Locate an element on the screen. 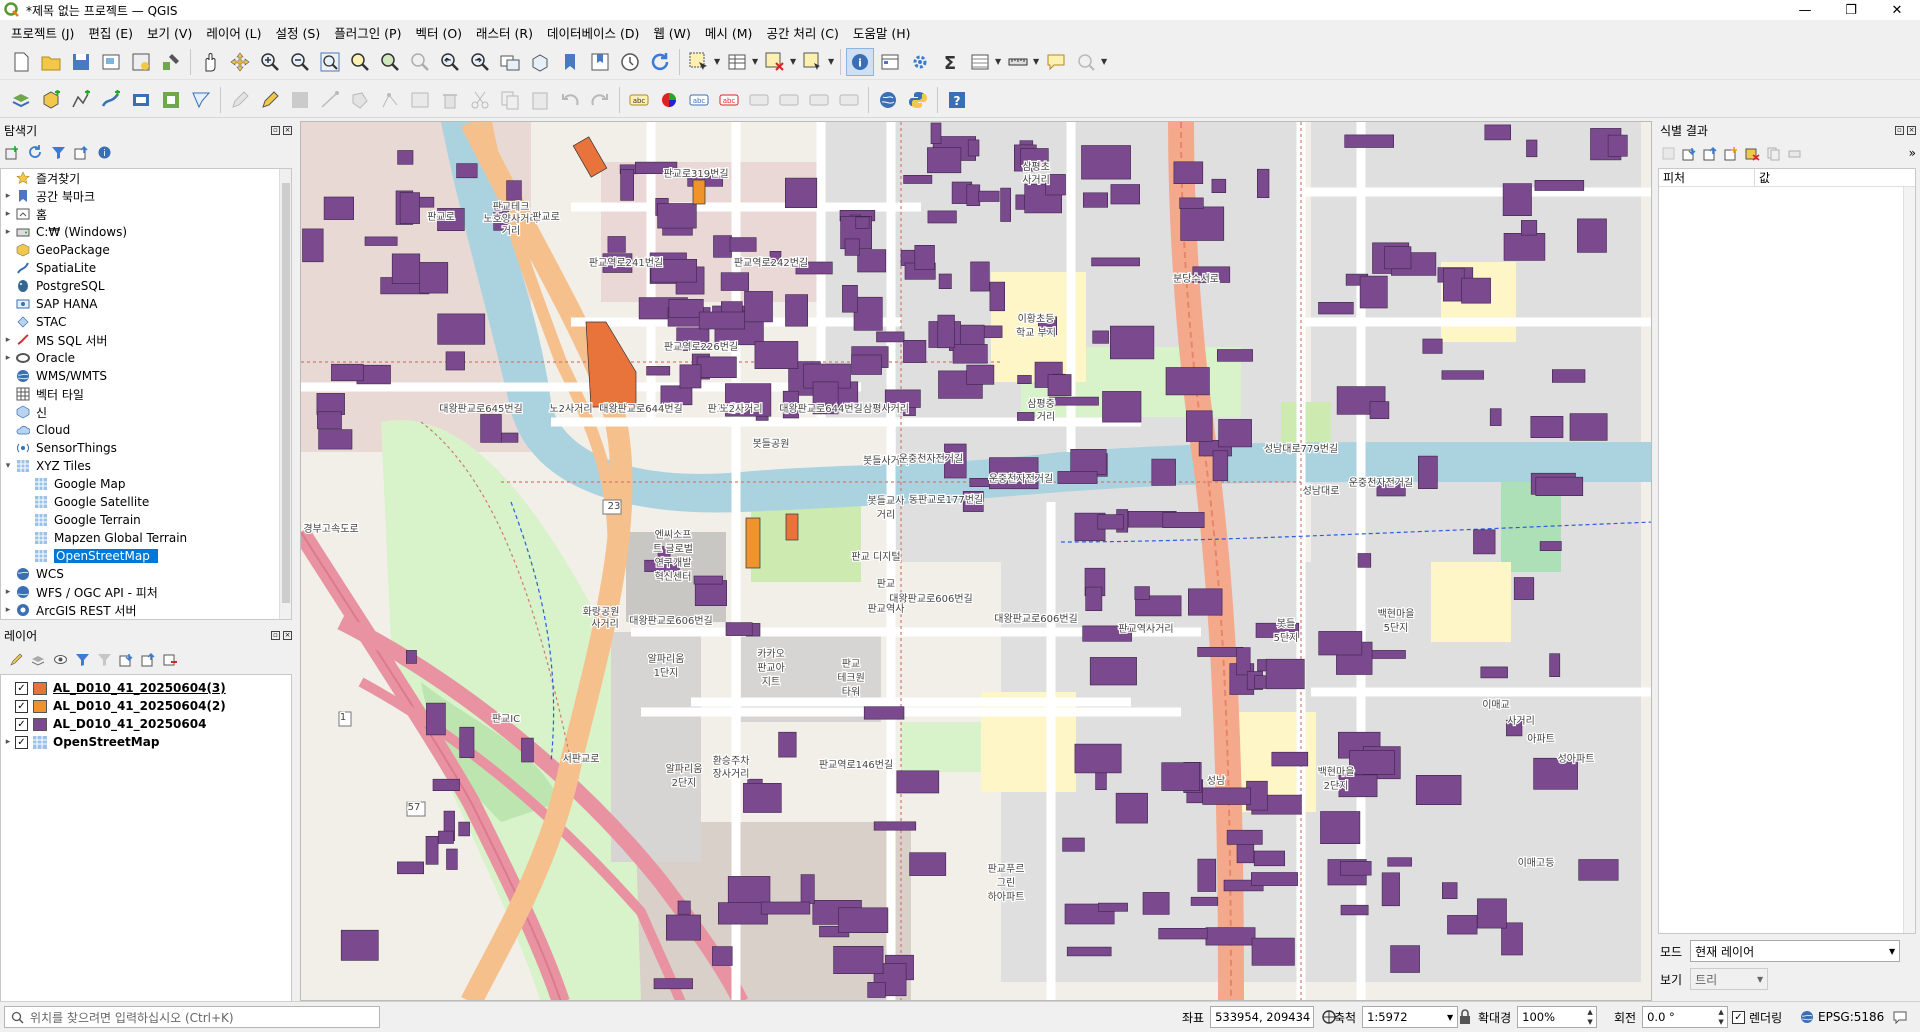 The height and width of the screenshot is (1032, 1920). statistical-summary-icon: Σ is located at coordinates (950, 62).